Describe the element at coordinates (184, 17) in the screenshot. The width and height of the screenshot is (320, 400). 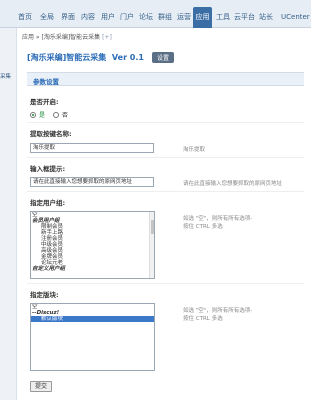
I see `nav-operation: 运营` at that location.